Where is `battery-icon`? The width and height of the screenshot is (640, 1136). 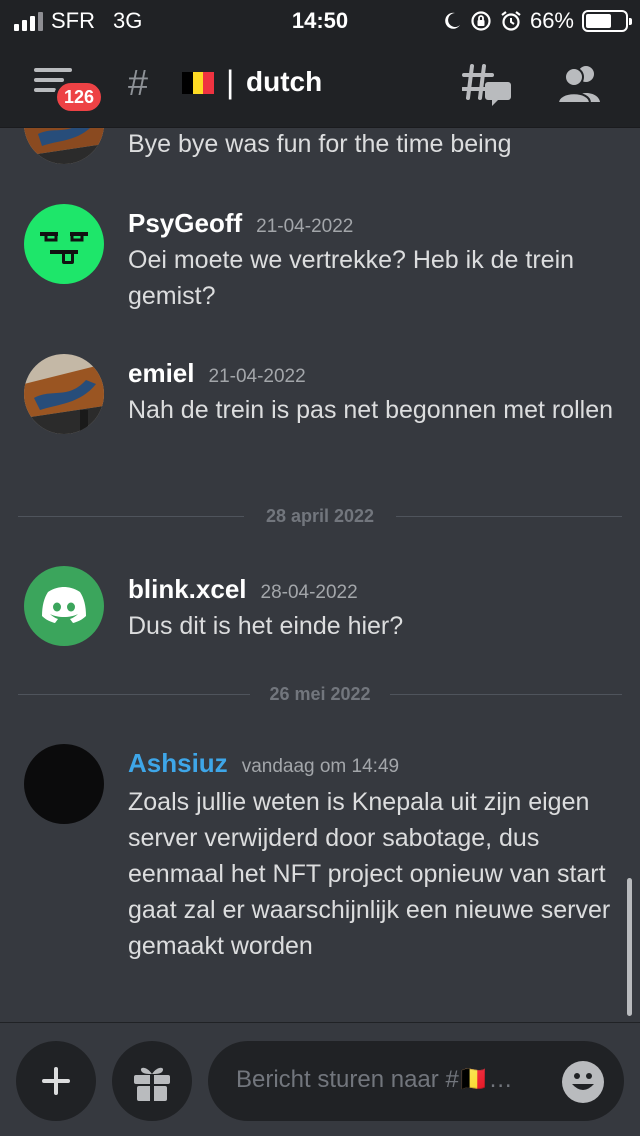 battery-icon is located at coordinates (607, 21).